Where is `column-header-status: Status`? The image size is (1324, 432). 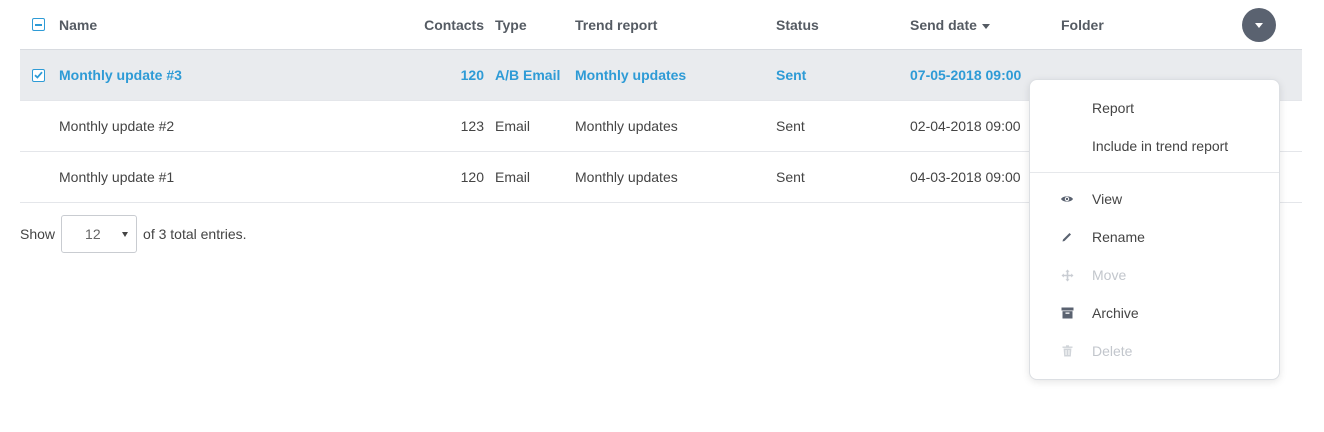
column-header-status: Status is located at coordinates (797, 24).